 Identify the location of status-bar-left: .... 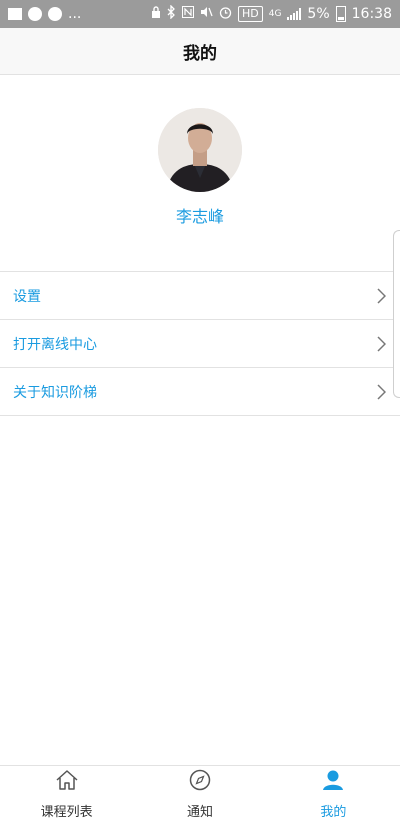
(44, 14).